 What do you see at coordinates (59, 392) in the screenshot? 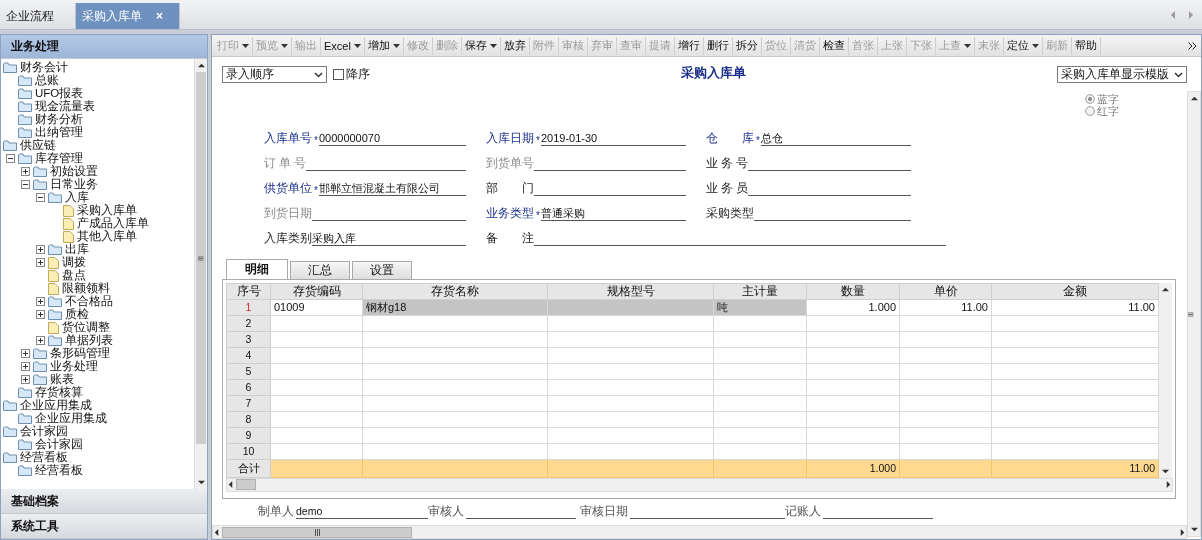
I see `tree-item: 存货核算` at bounding box center [59, 392].